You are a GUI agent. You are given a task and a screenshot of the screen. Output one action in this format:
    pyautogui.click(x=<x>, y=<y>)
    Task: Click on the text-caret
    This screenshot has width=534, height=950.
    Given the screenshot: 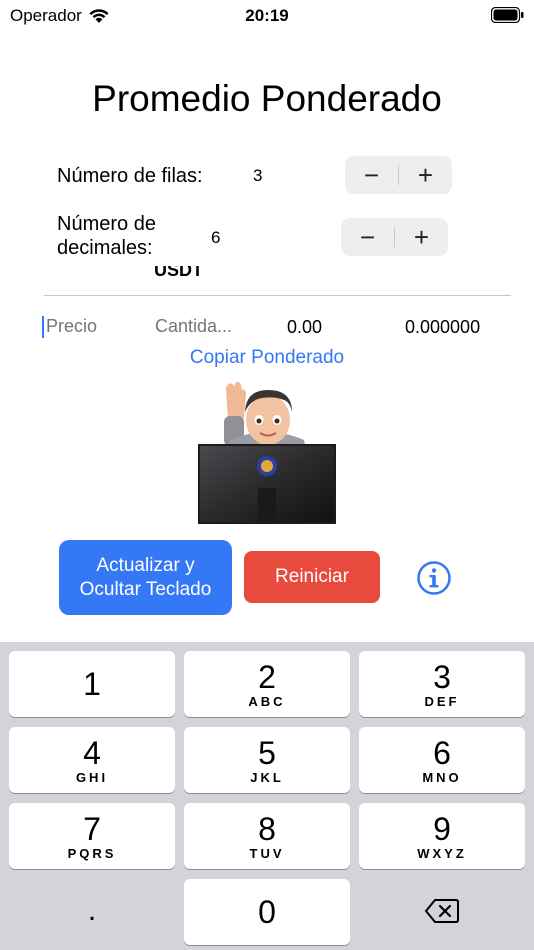 What is the action you would take?
    pyautogui.click(x=43, y=327)
    